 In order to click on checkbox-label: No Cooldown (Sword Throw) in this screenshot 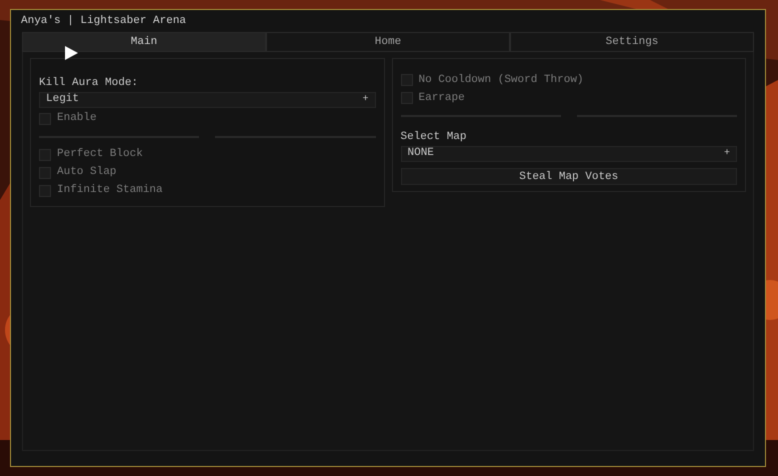, I will do `click(501, 80)`.